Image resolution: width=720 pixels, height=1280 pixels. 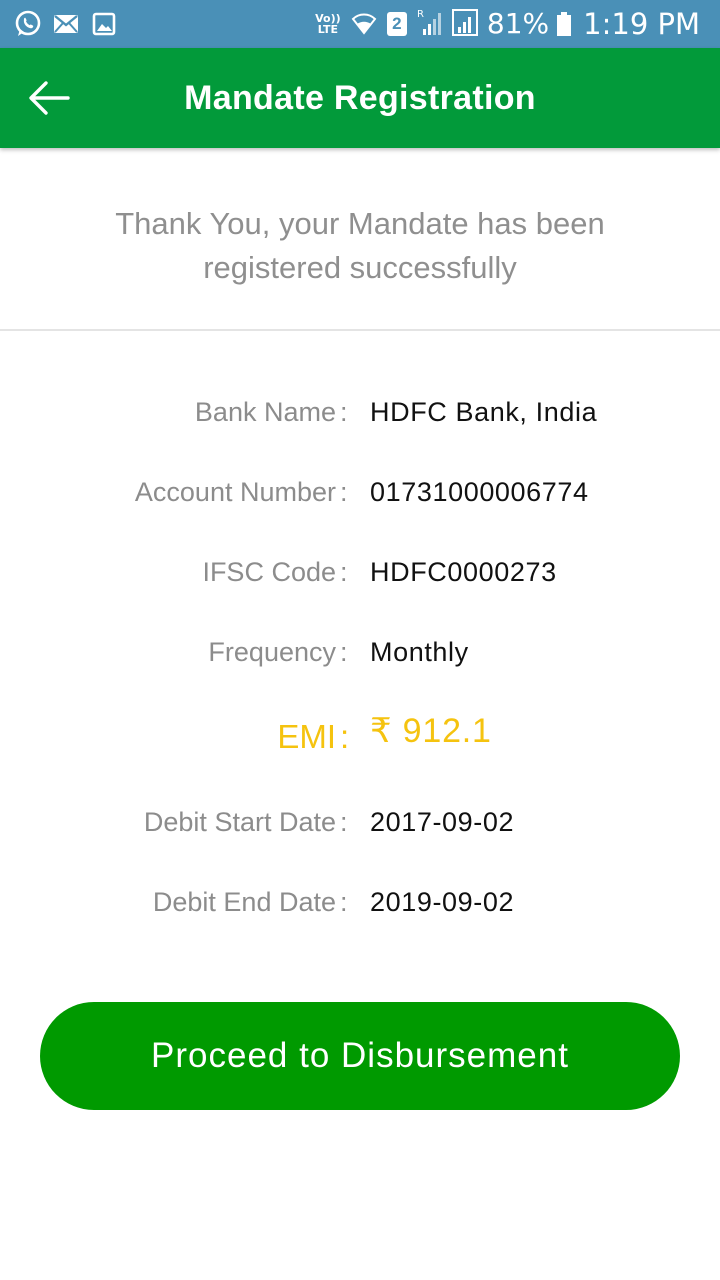 I want to click on ifsc-code-row: IFSC Code : HDFC0000273, so click(x=360, y=572).